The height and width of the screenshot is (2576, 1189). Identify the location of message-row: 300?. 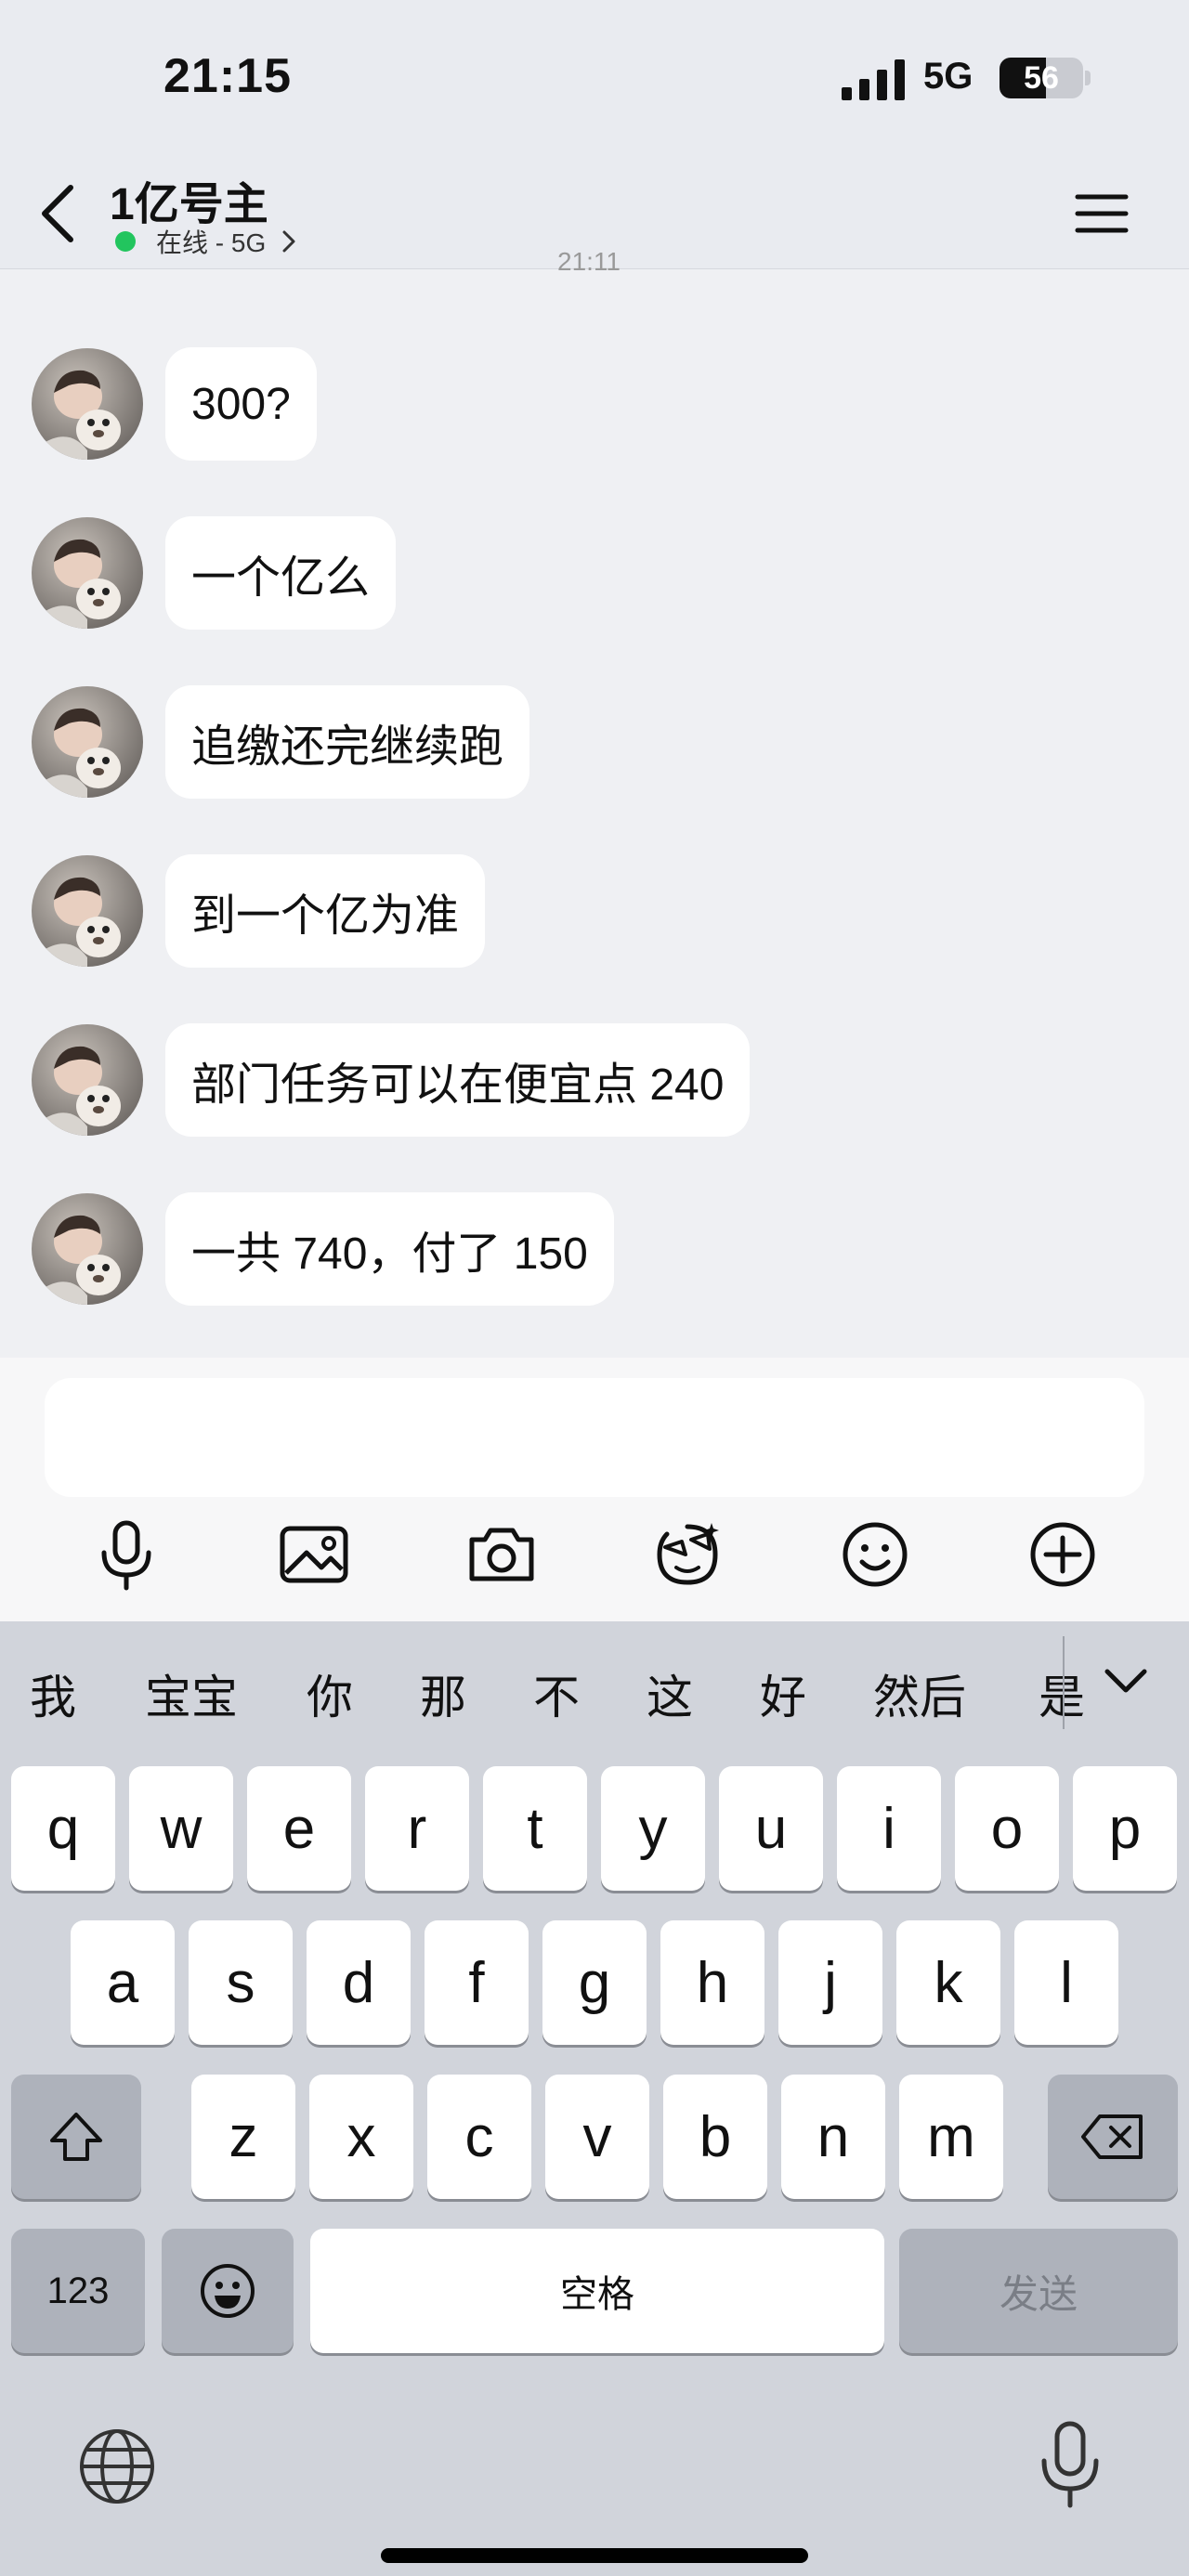
(175, 404).